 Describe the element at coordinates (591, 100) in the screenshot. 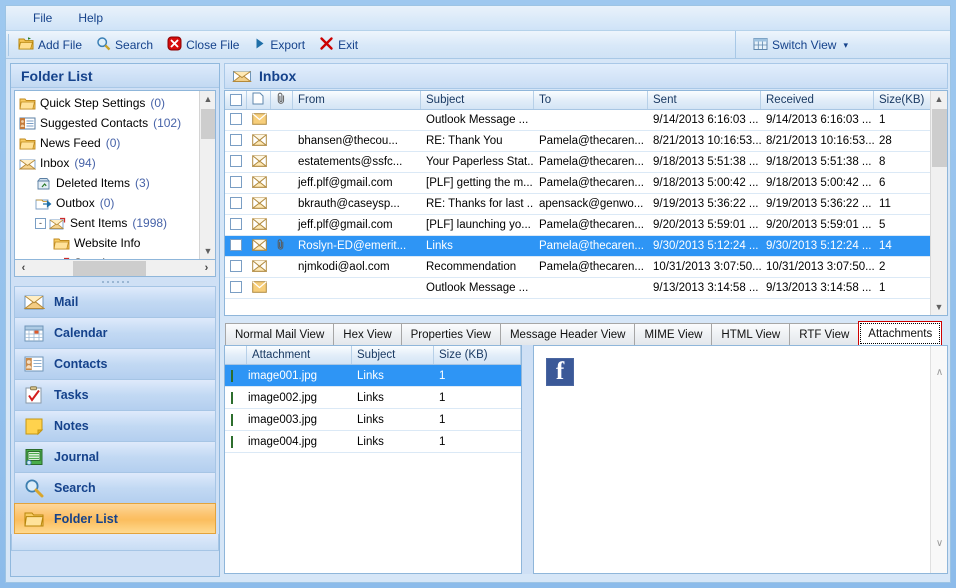

I see `mail-column-header-to: To` at that location.